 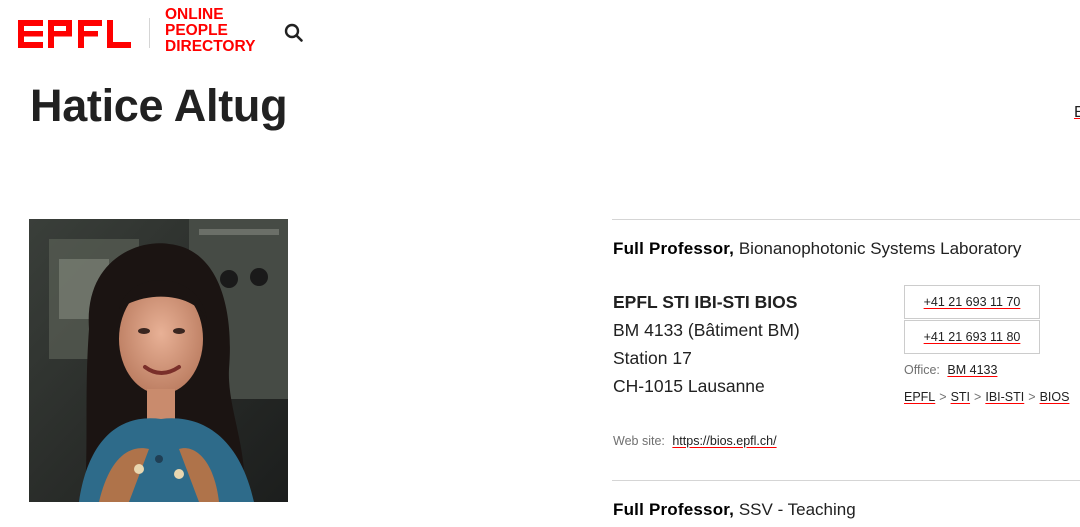 I want to click on phone-button-2: +41 21 693 11 80, so click(x=972, y=337).